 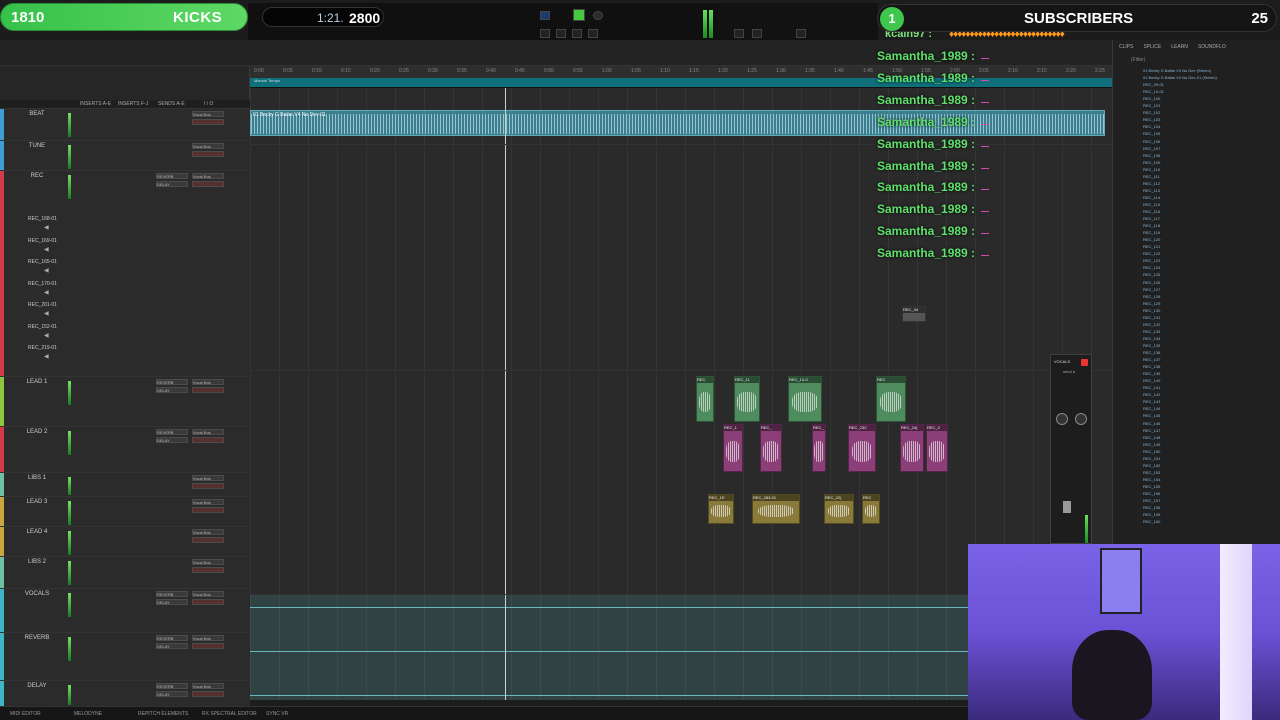 I want to click on clip-list-item: REC_152, so click(x=1151, y=465).